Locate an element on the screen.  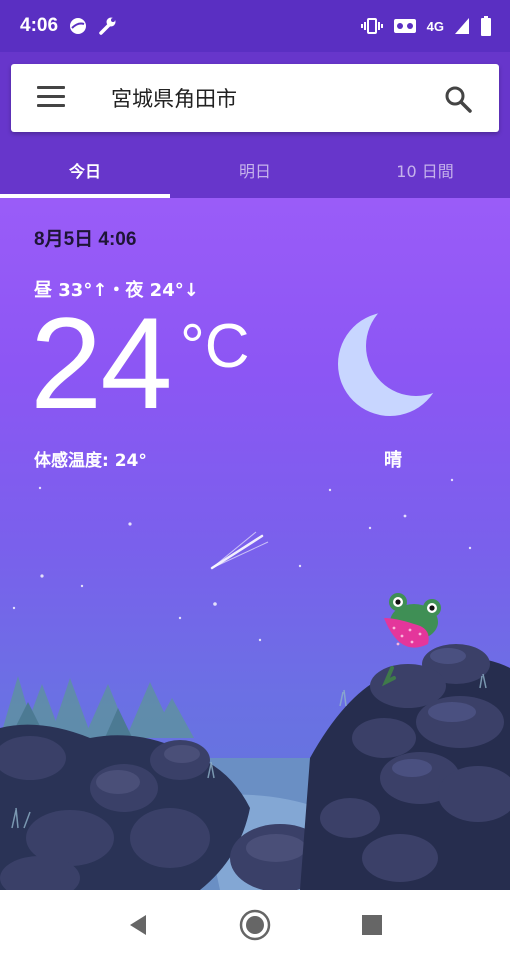
date-time: 8月5日 4:06 is located at coordinates (85, 239).